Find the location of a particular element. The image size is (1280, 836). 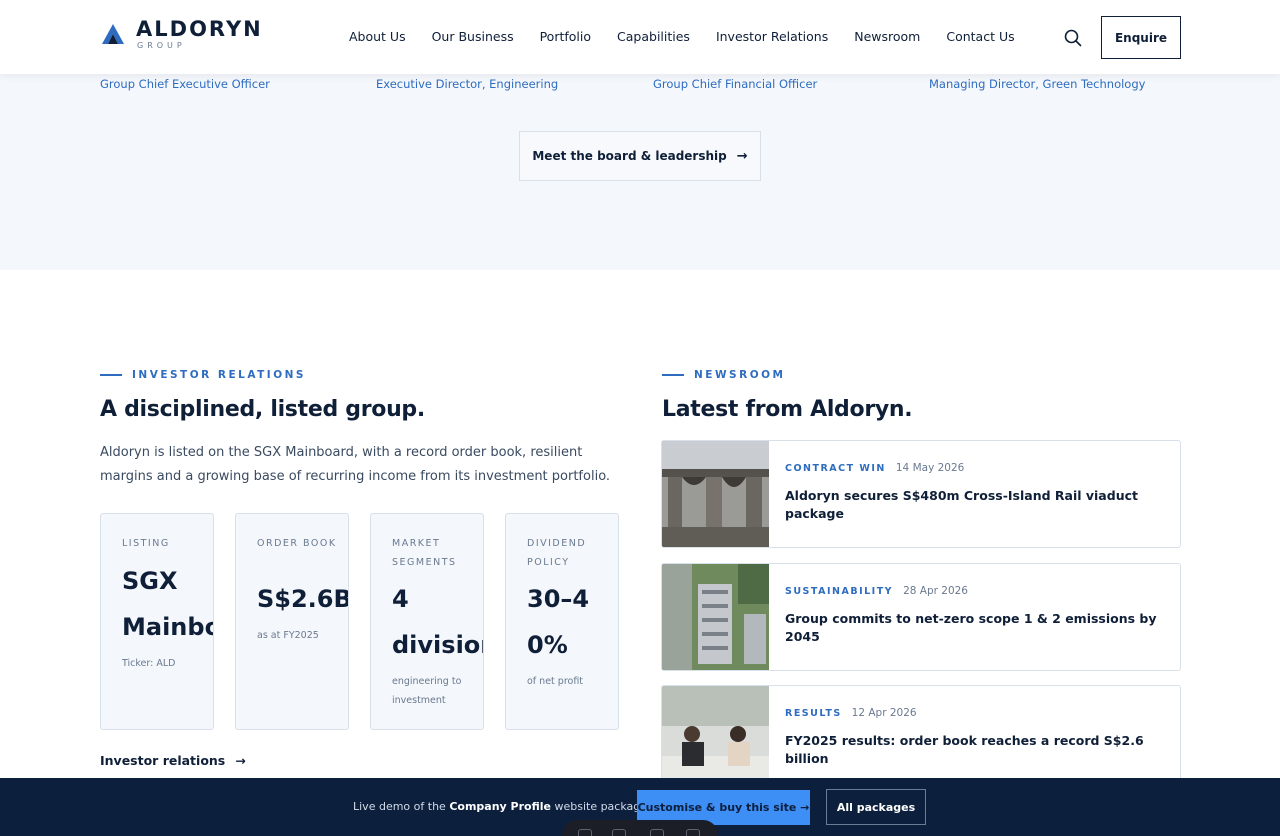

nav-portfolio: Portfolio is located at coordinates (565, 36).